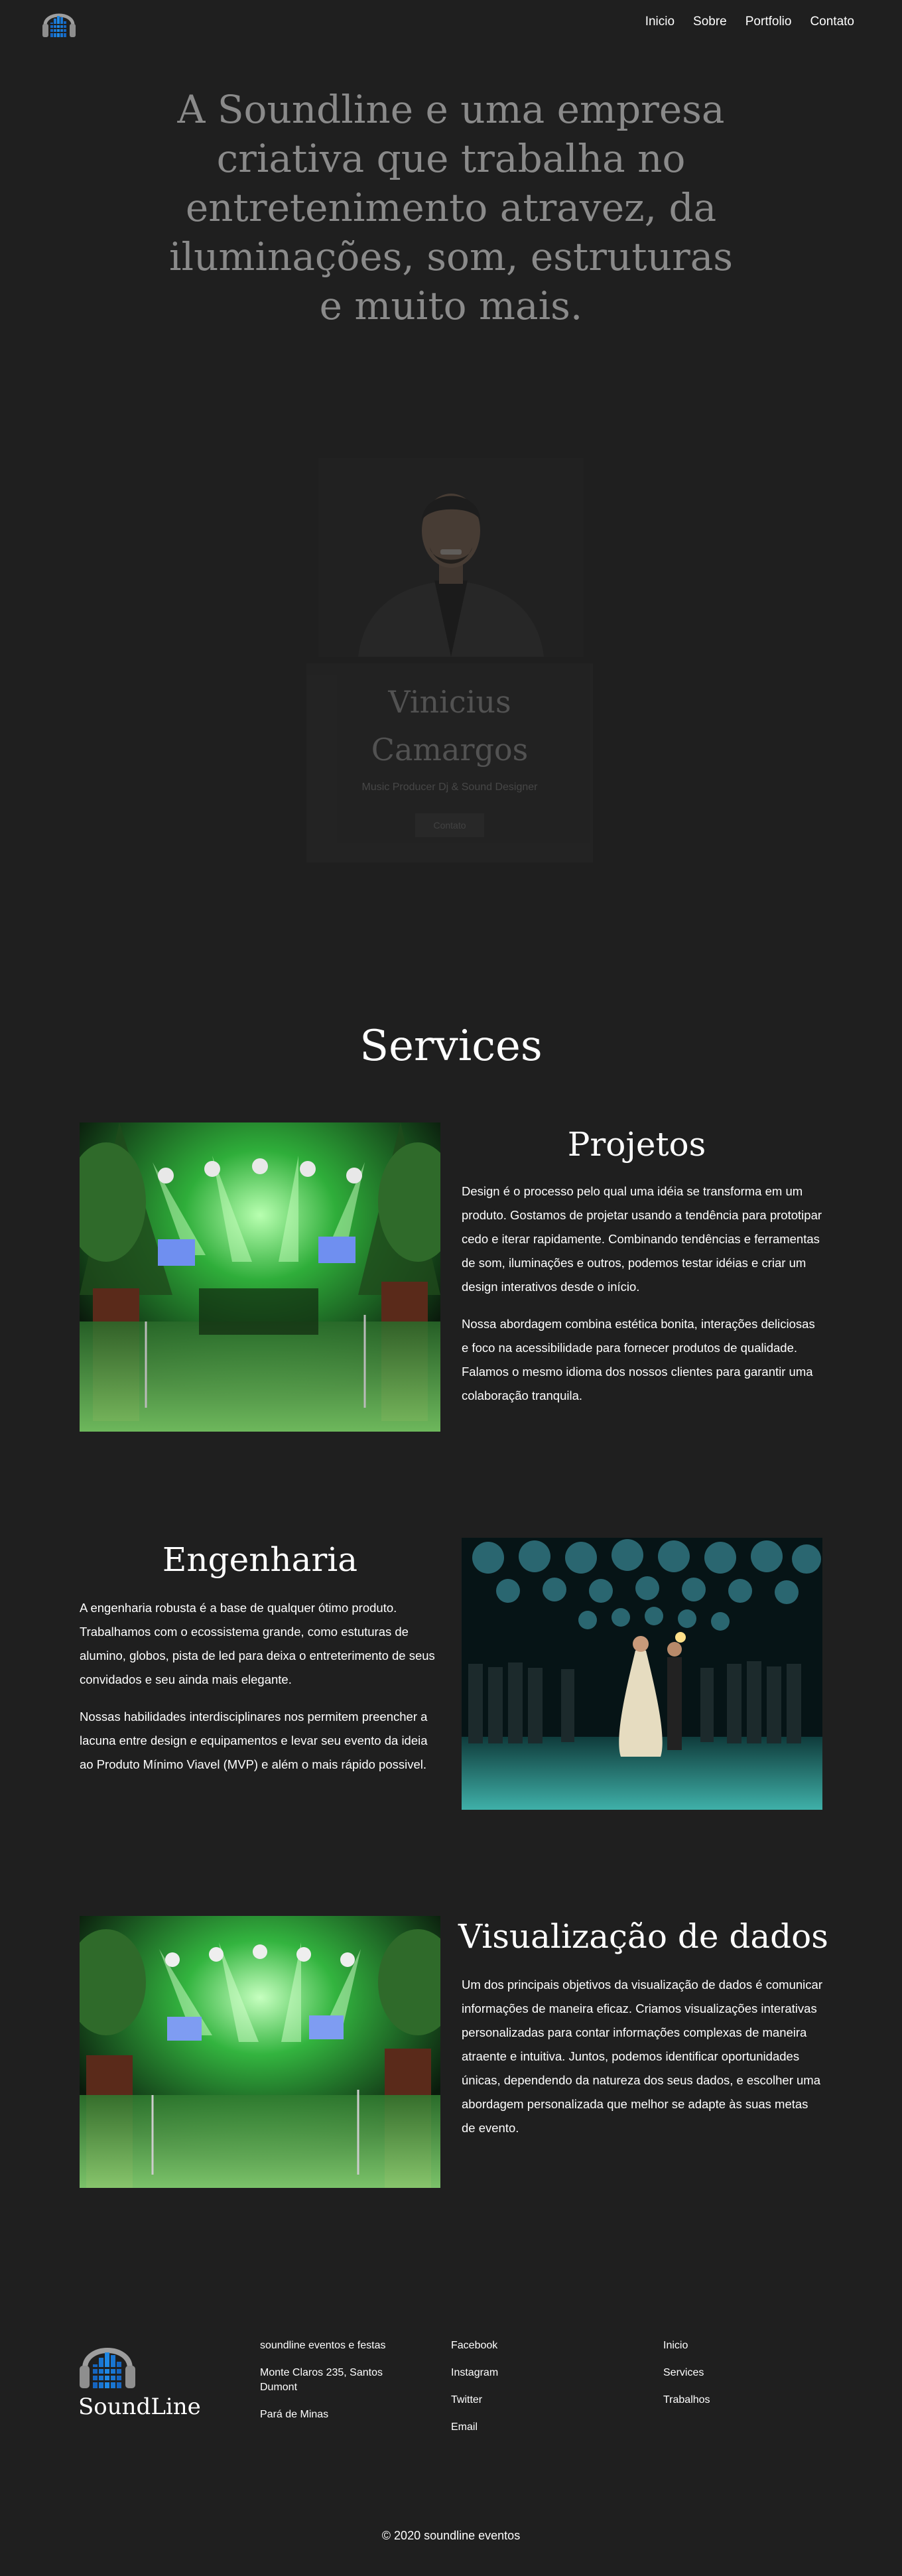  I want to click on top-nav: Inicio Sobre Portfolio Contato, so click(451, 23).